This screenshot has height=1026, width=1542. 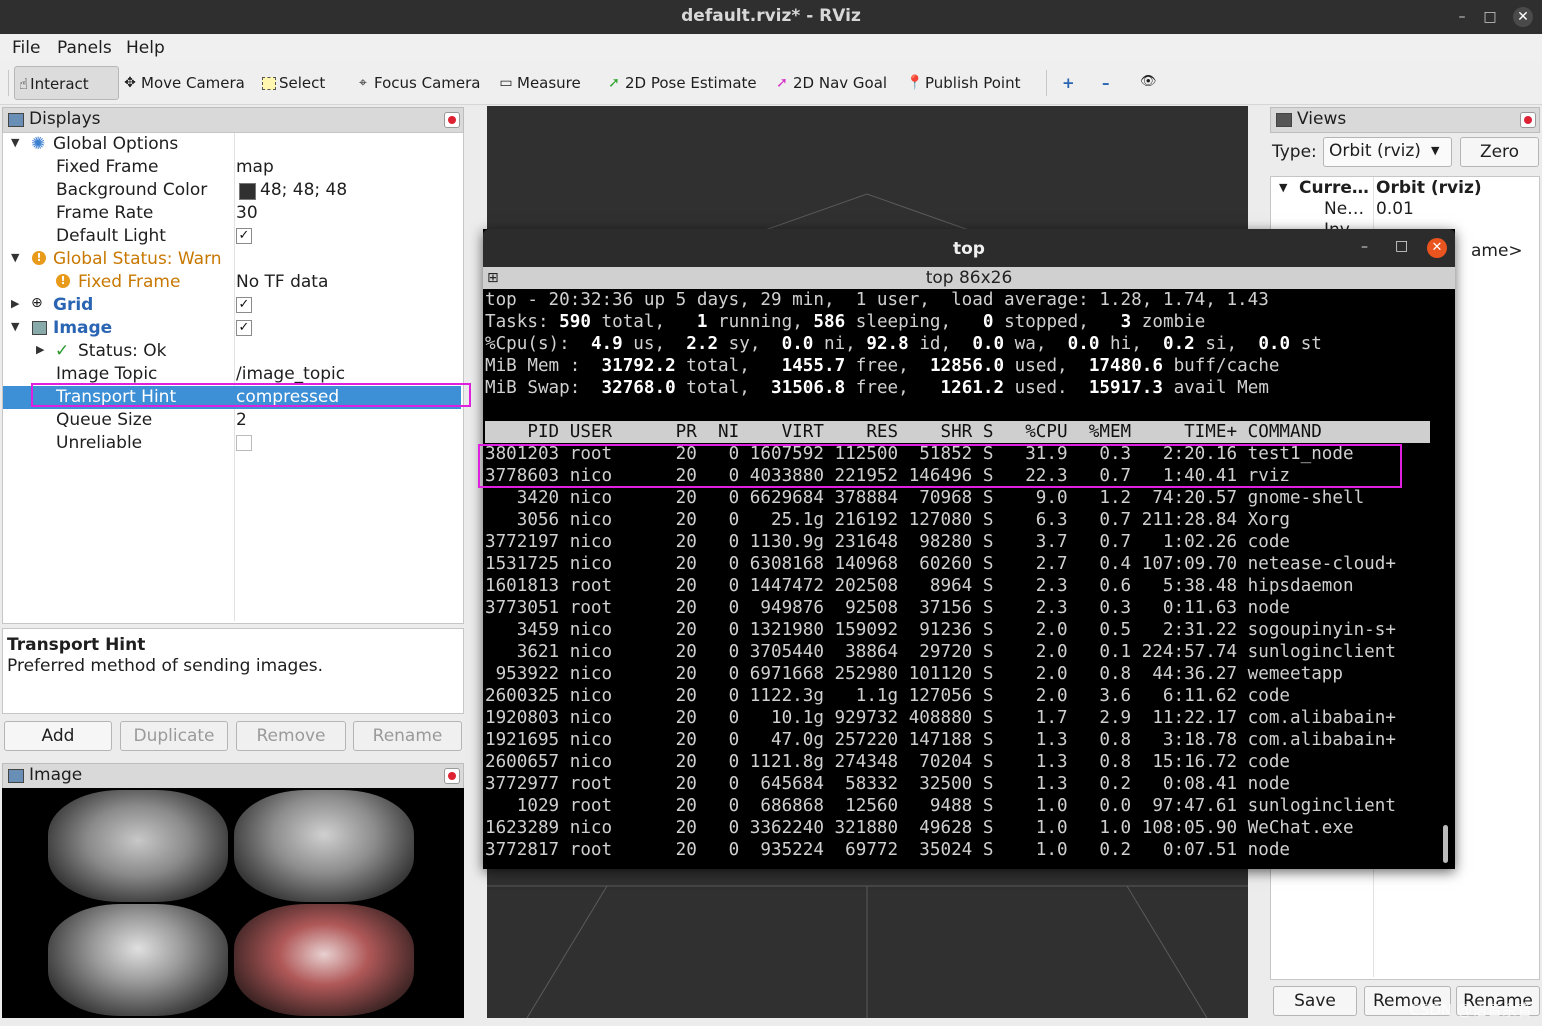 I want to click on fisheye-image-right, so click(x=324, y=960).